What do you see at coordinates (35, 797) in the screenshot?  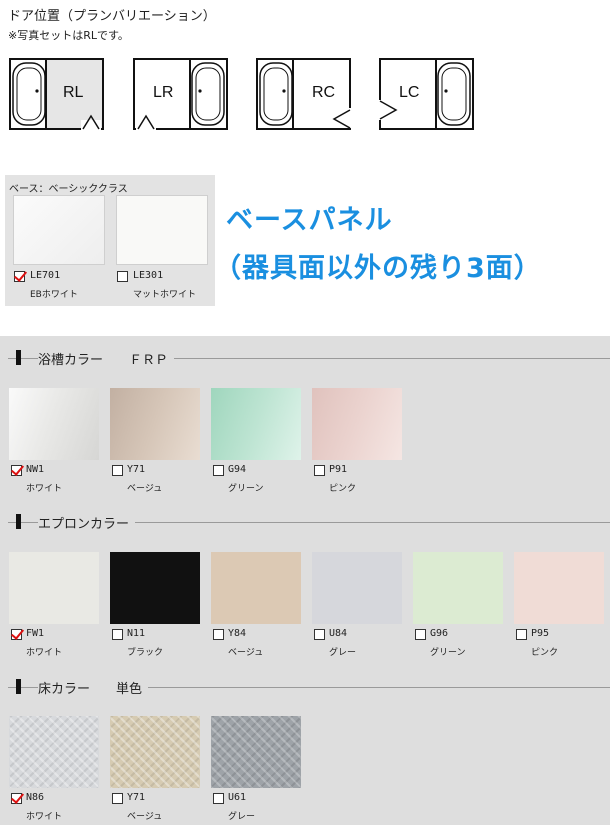 I see `code-n86: N86` at bounding box center [35, 797].